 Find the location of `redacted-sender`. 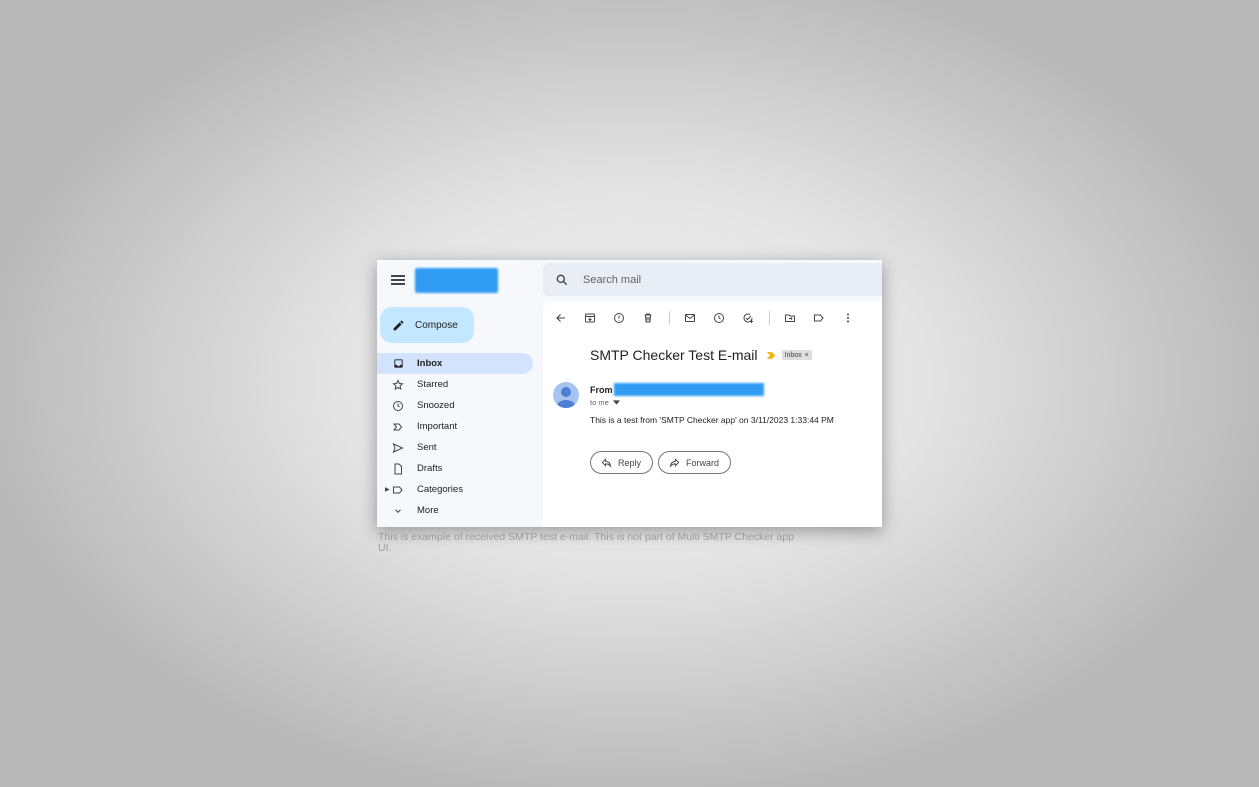

redacted-sender is located at coordinates (688, 389).